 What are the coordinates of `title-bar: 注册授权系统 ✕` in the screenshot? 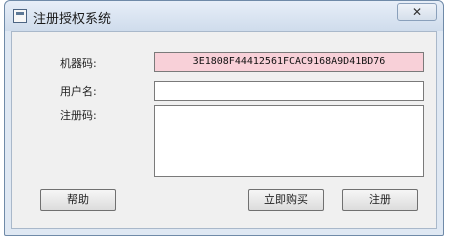 It's located at (224, 16).